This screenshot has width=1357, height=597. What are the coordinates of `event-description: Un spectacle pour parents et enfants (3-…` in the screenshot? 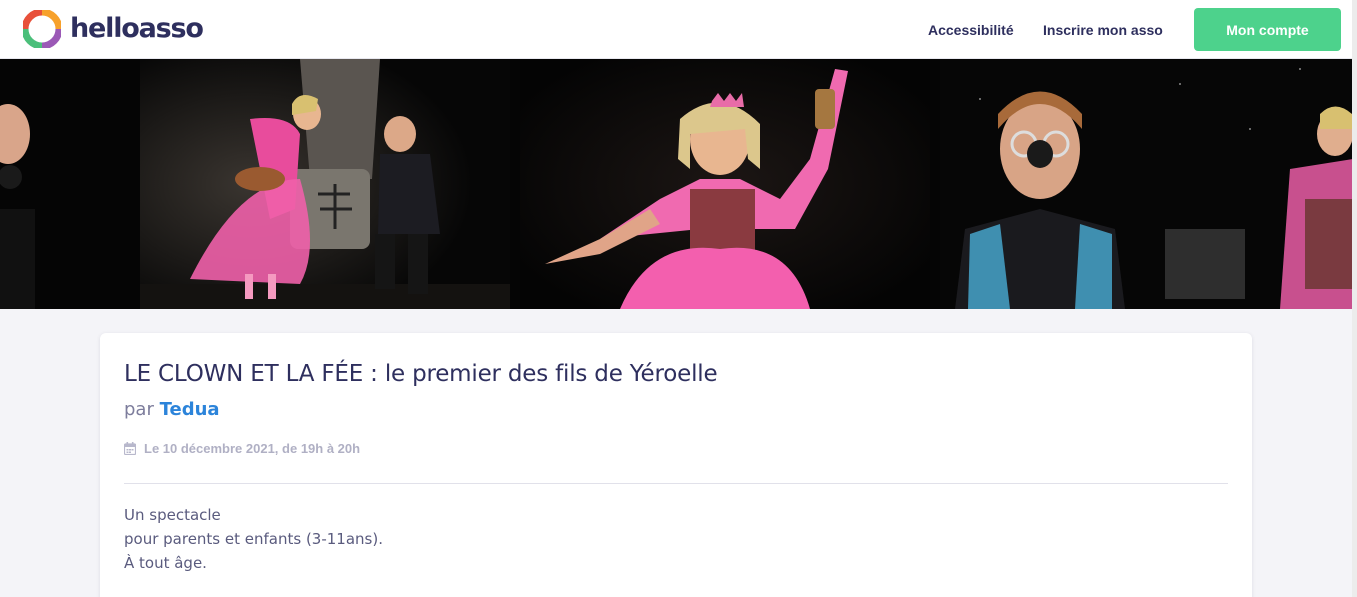 It's located at (253, 539).